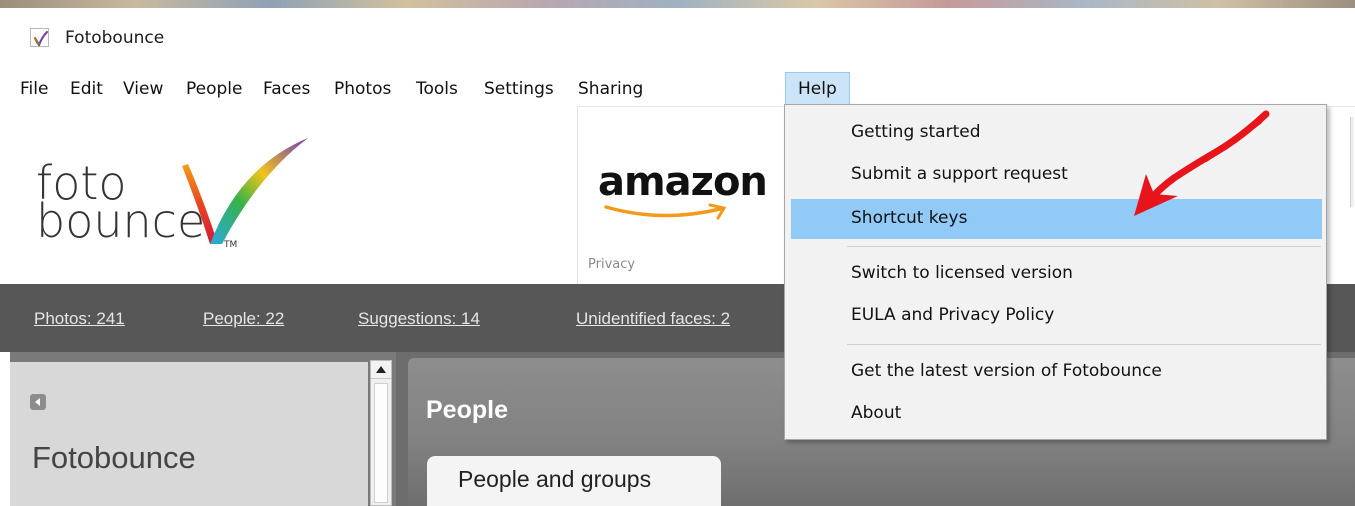 The width and height of the screenshot is (1355, 506). Describe the element at coordinates (231, 245) in the screenshot. I see `logo-trademark: TM` at that location.